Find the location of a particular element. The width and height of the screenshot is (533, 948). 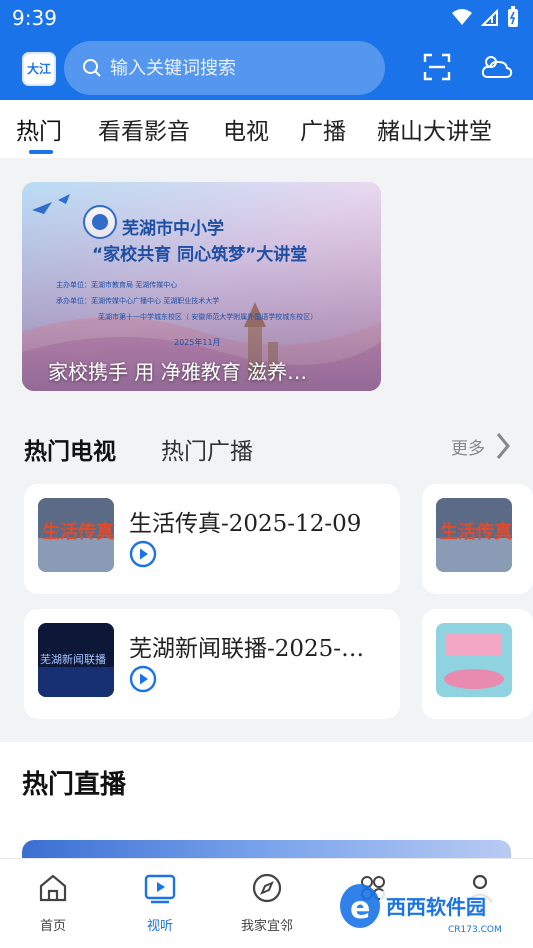

app-header: 9:39 大江 is located at coordinates (266, 50).